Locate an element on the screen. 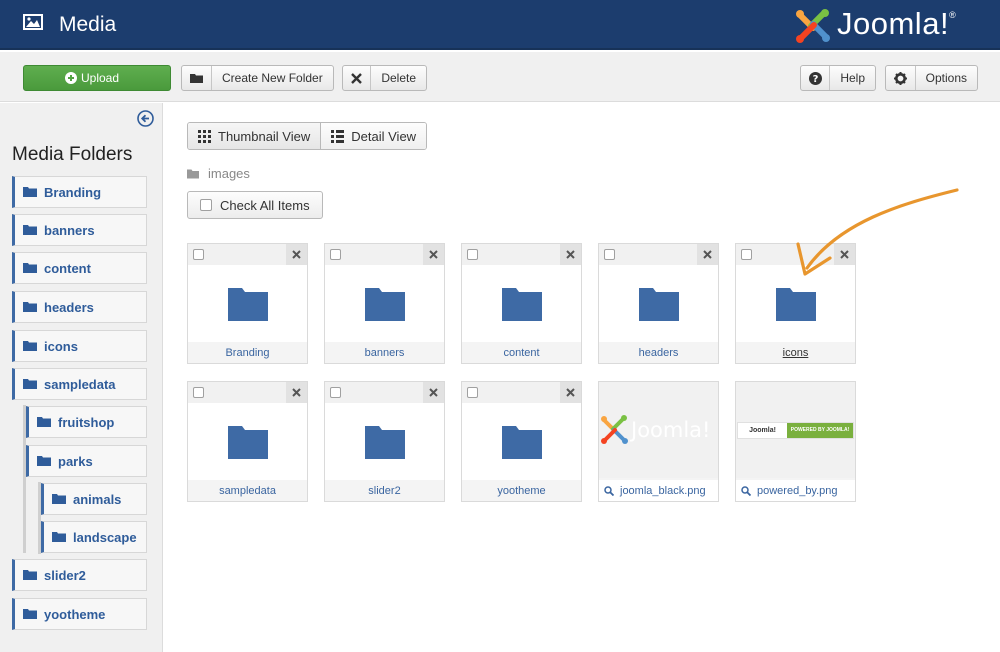 The image size is (1000, 652). sidebar-folder-label: slider2 is located at coordinates (65, 575).